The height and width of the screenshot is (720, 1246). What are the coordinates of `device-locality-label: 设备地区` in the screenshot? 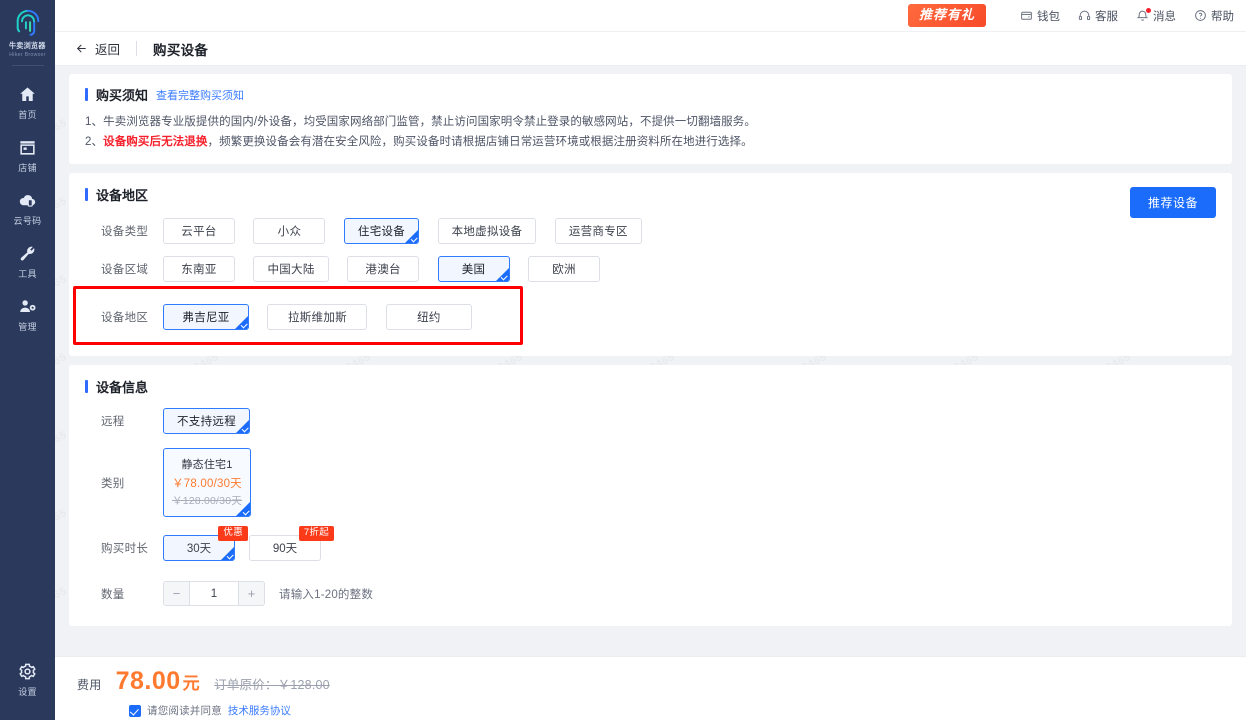 It's located at (125, 318).